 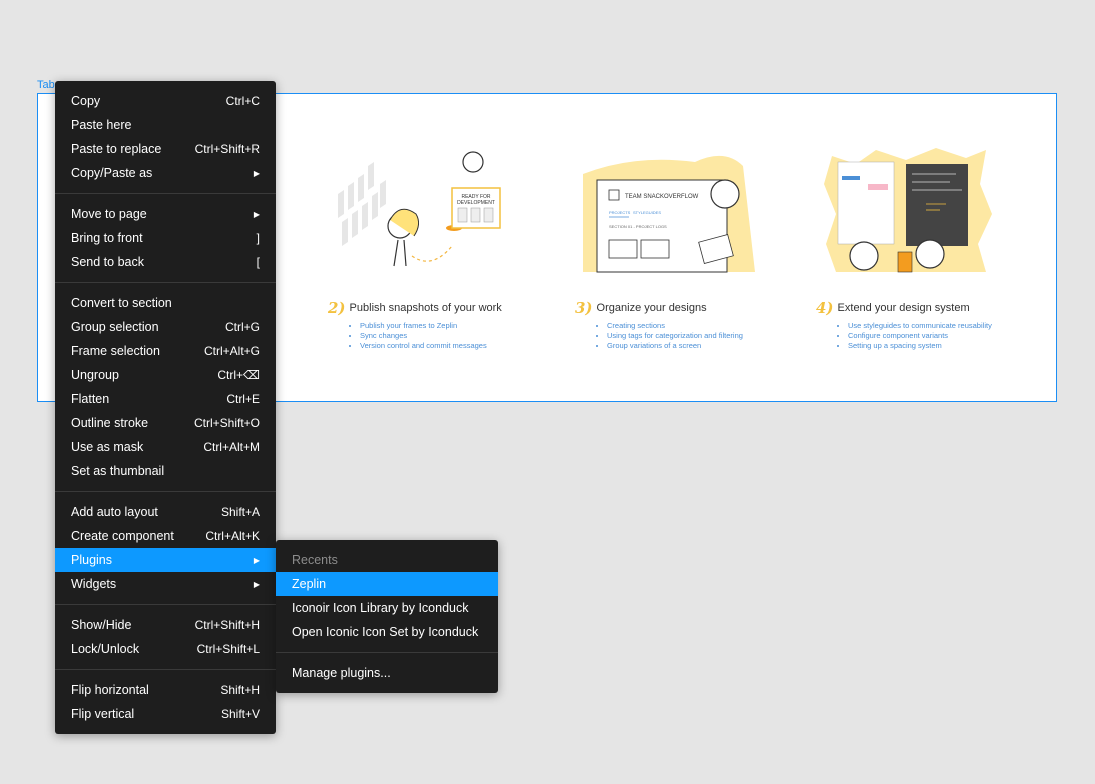 What do you see at coordinates (110, 690) in the screenshot?
I see `menu-item-label: Flip horizontal` at bounding box center [110, 690].